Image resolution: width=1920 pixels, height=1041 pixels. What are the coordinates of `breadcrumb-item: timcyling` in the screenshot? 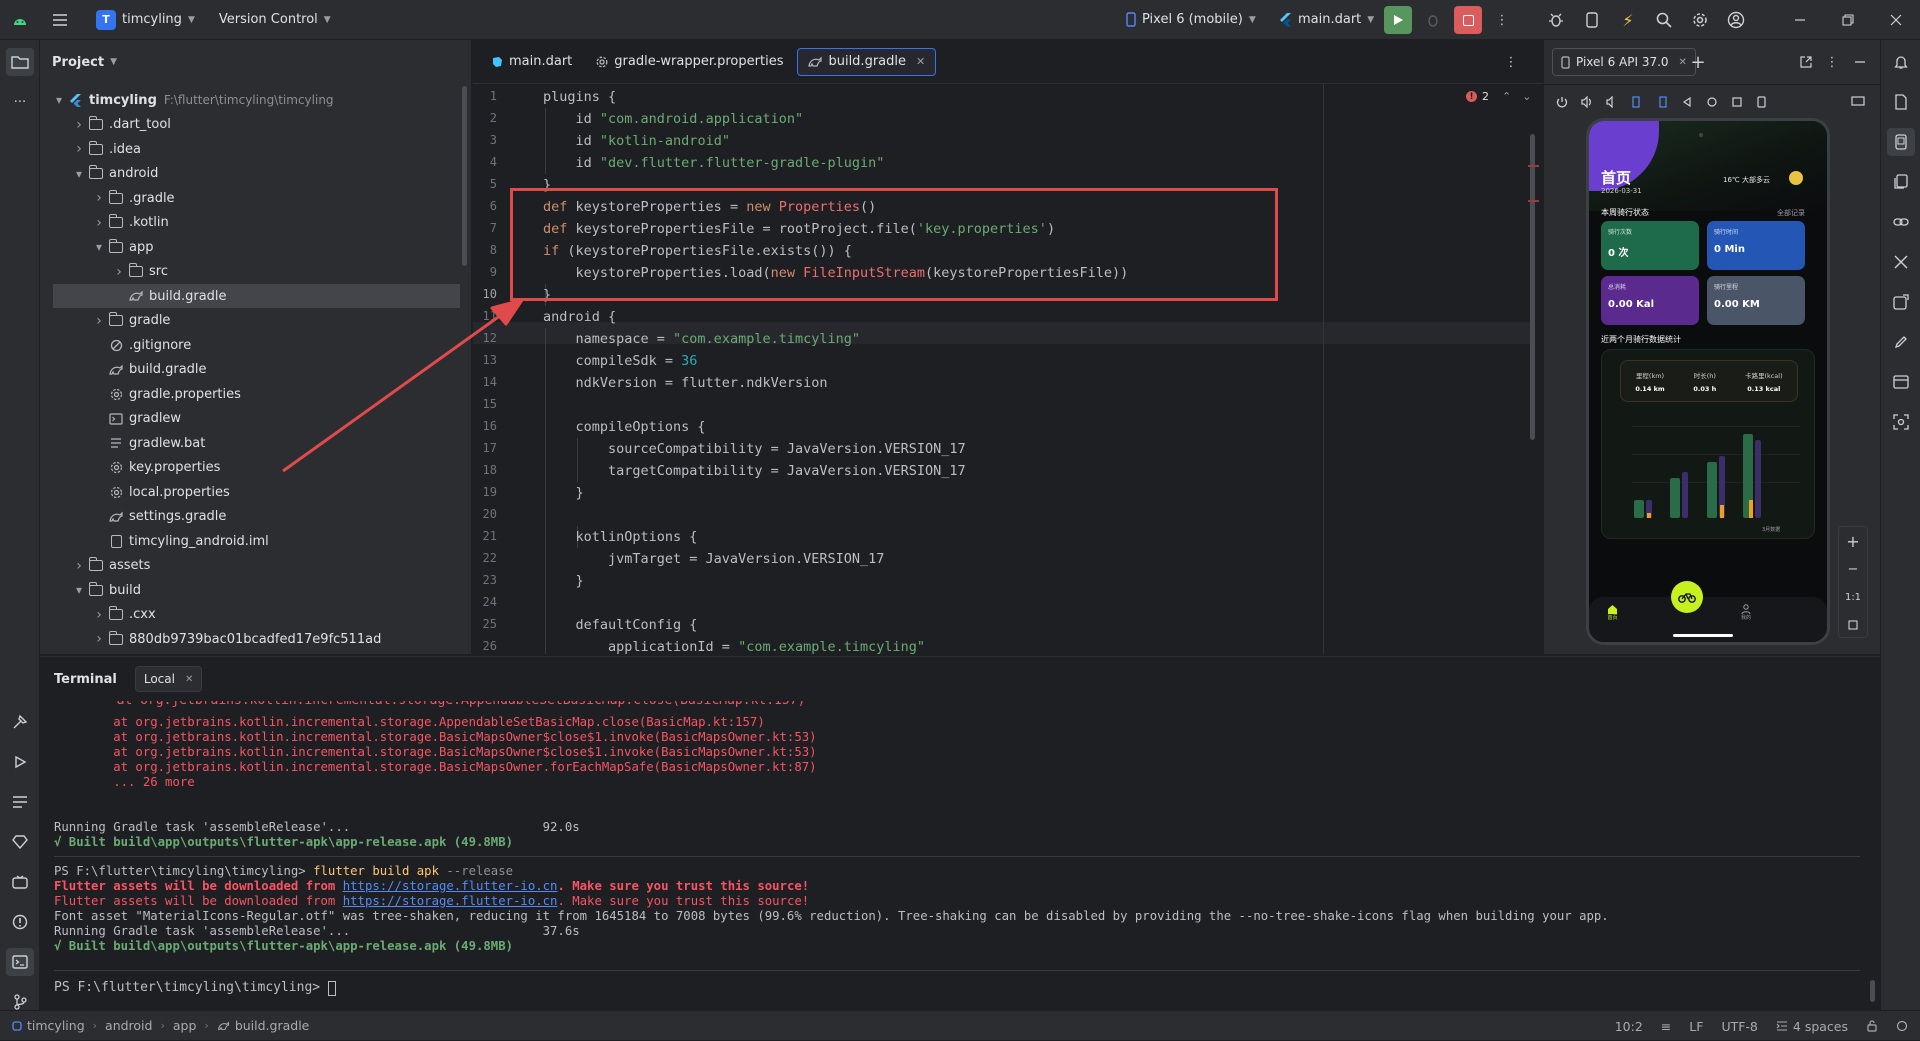 It's located at (48, 1025).